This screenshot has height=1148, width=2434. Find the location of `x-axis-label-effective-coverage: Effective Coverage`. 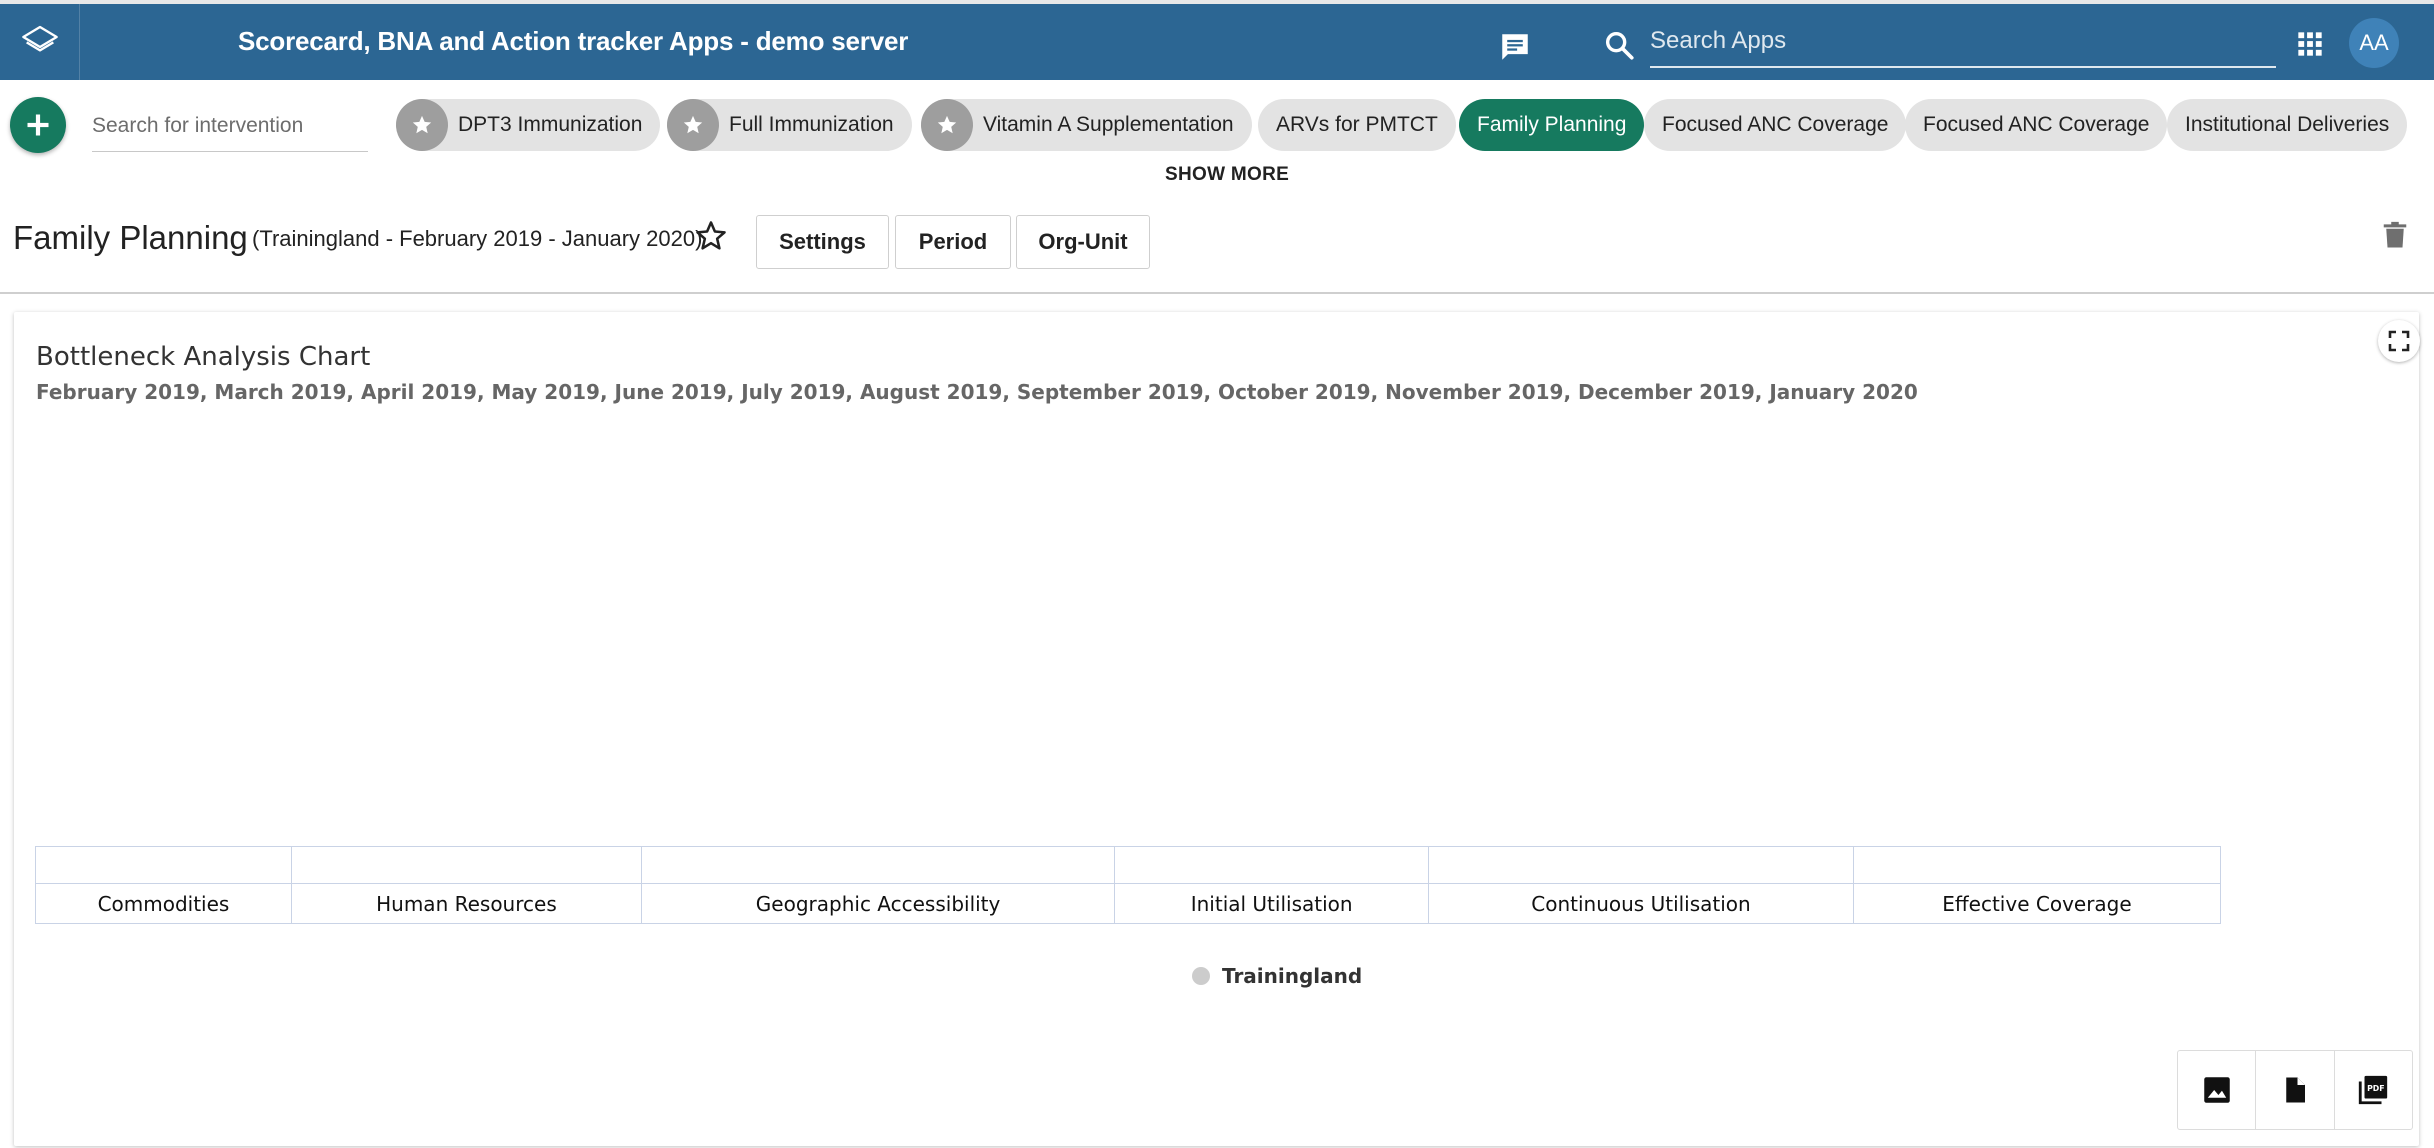

x-axis-label-effective-coverage: Effective Coverage is located at coordinates (2037, 903).